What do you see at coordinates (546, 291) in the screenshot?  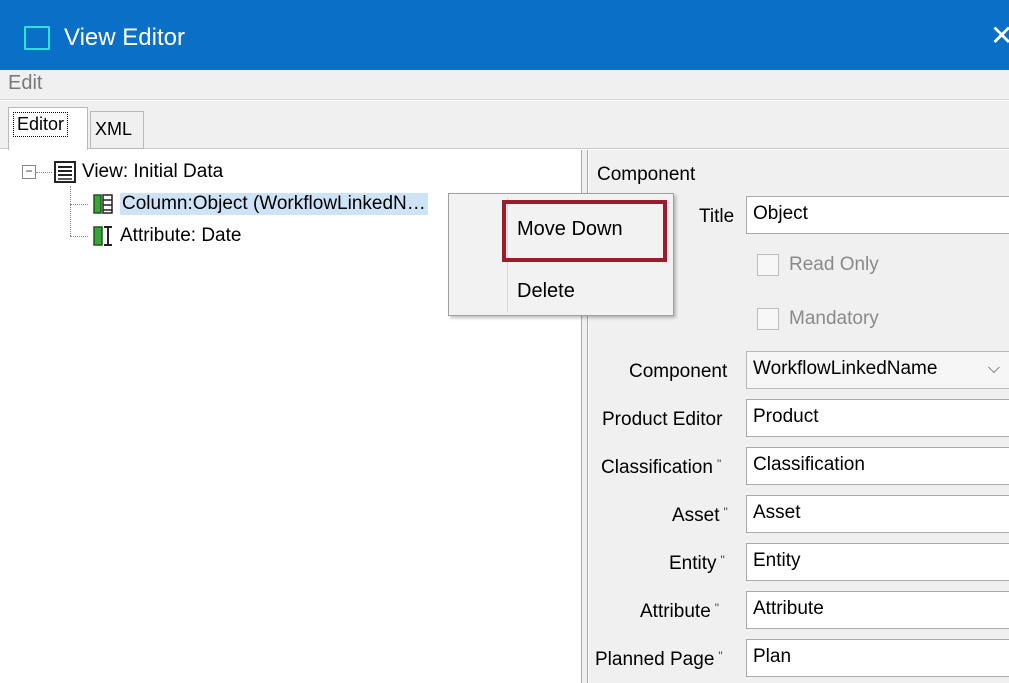 I see `menu-item-delete: Delete` at bounding box center [546, 291].